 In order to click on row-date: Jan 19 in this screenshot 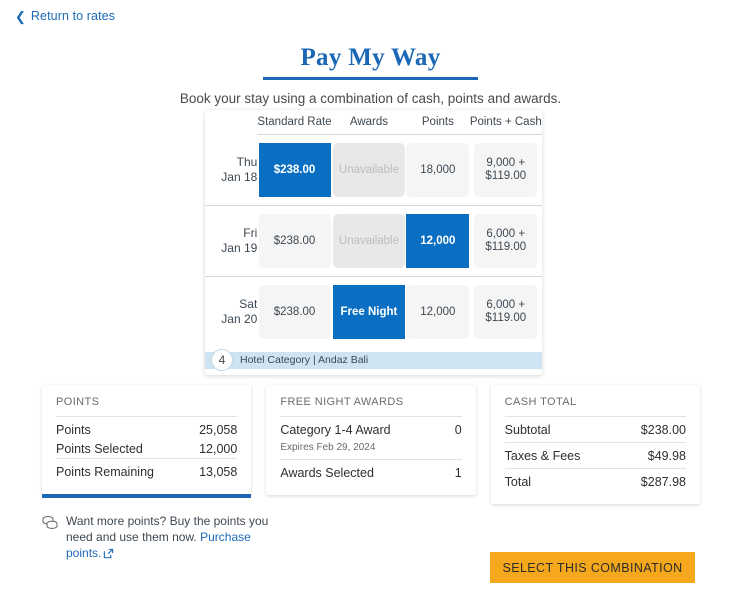, I will do `click(239, 248)`.